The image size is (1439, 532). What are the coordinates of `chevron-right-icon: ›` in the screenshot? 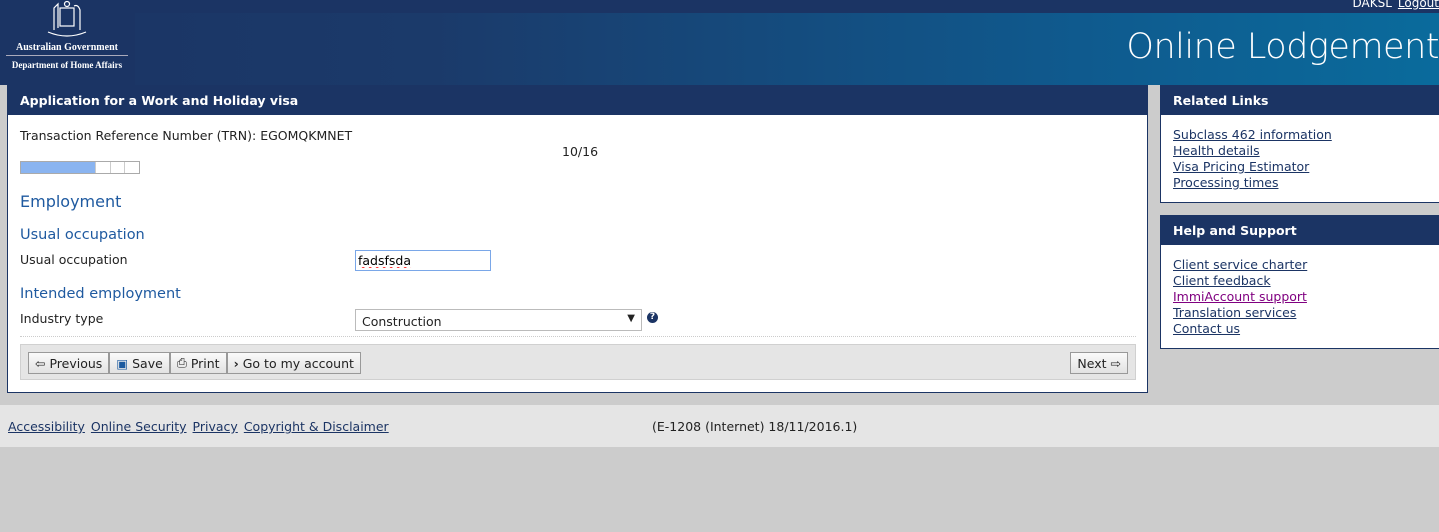 It's located at (236, 363).